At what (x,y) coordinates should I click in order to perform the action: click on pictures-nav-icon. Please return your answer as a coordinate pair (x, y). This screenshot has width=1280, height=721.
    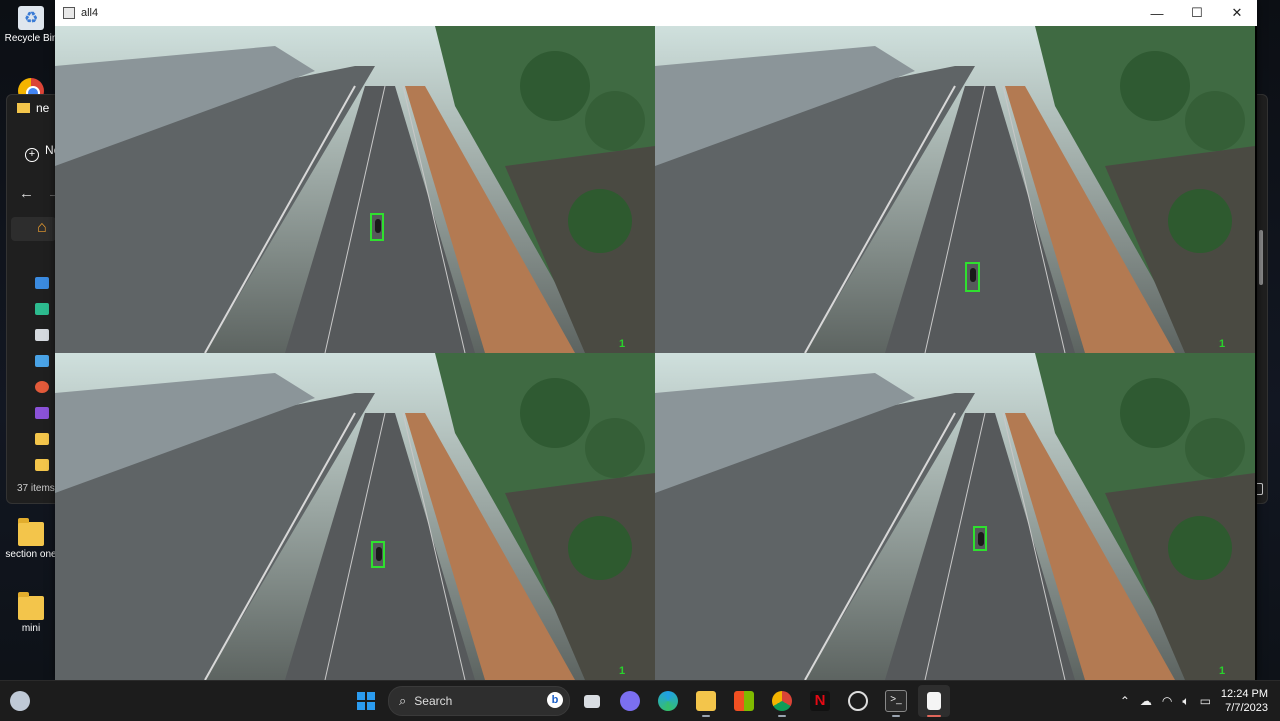
    Looking at the image, I should click on (42, 361).